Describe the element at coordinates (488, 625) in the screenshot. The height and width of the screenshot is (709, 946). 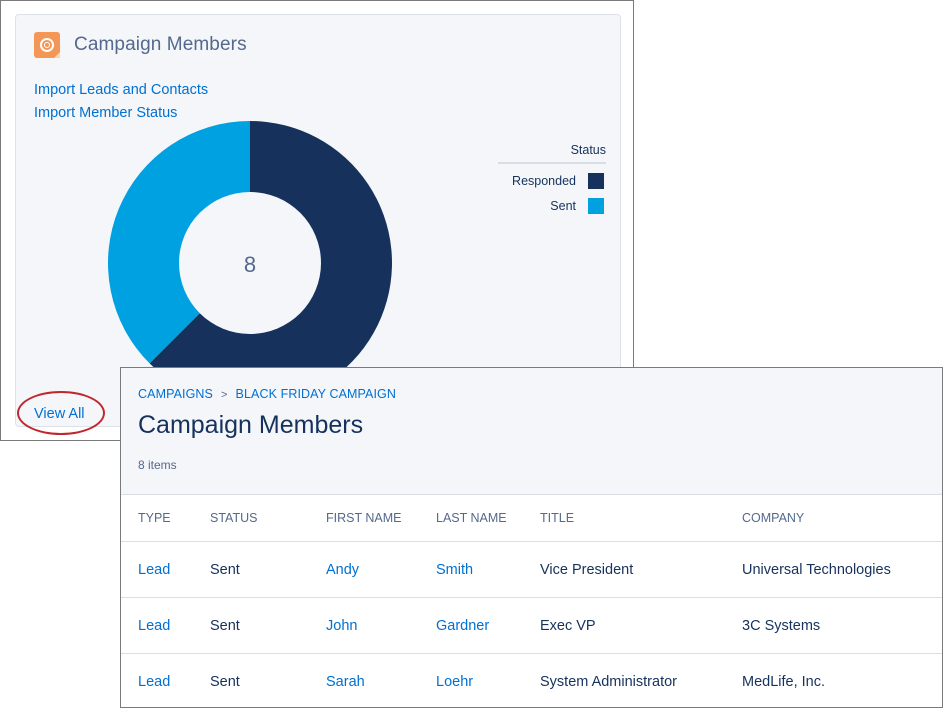
I see `cell-last-name: Gardner` at that location.